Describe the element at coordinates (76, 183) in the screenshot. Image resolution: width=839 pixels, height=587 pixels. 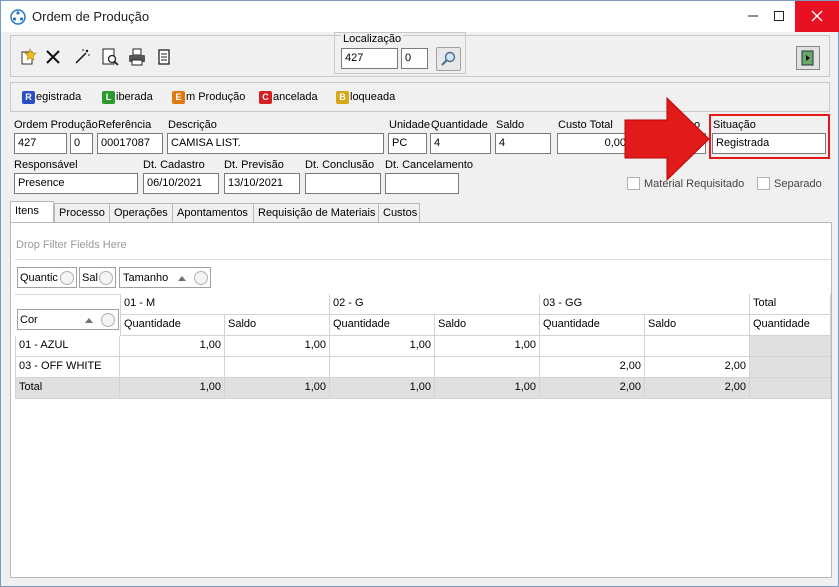
I see `responsavel-input: Presence` at that location.